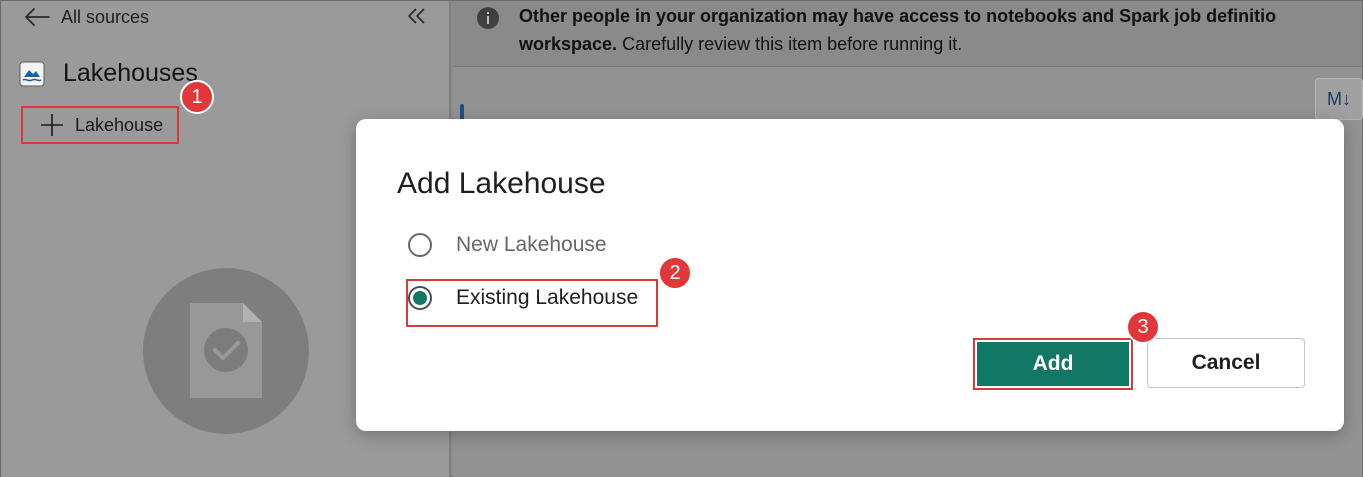 The width and height of the screenshot is (1363, 477). Describe the element at coordinates (675, 273) in the screenshot. I see `step-badge-2: 2` at that location.